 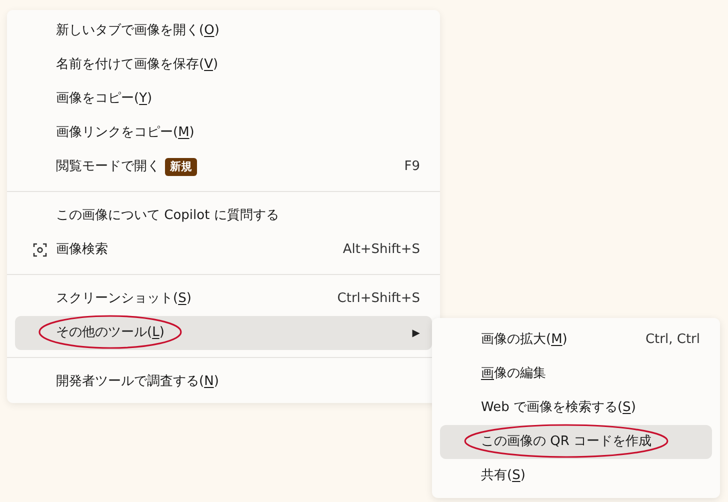 I want to click on menu-item: 画像検索 Alt+Shift+S, so click(x=223, y=250).